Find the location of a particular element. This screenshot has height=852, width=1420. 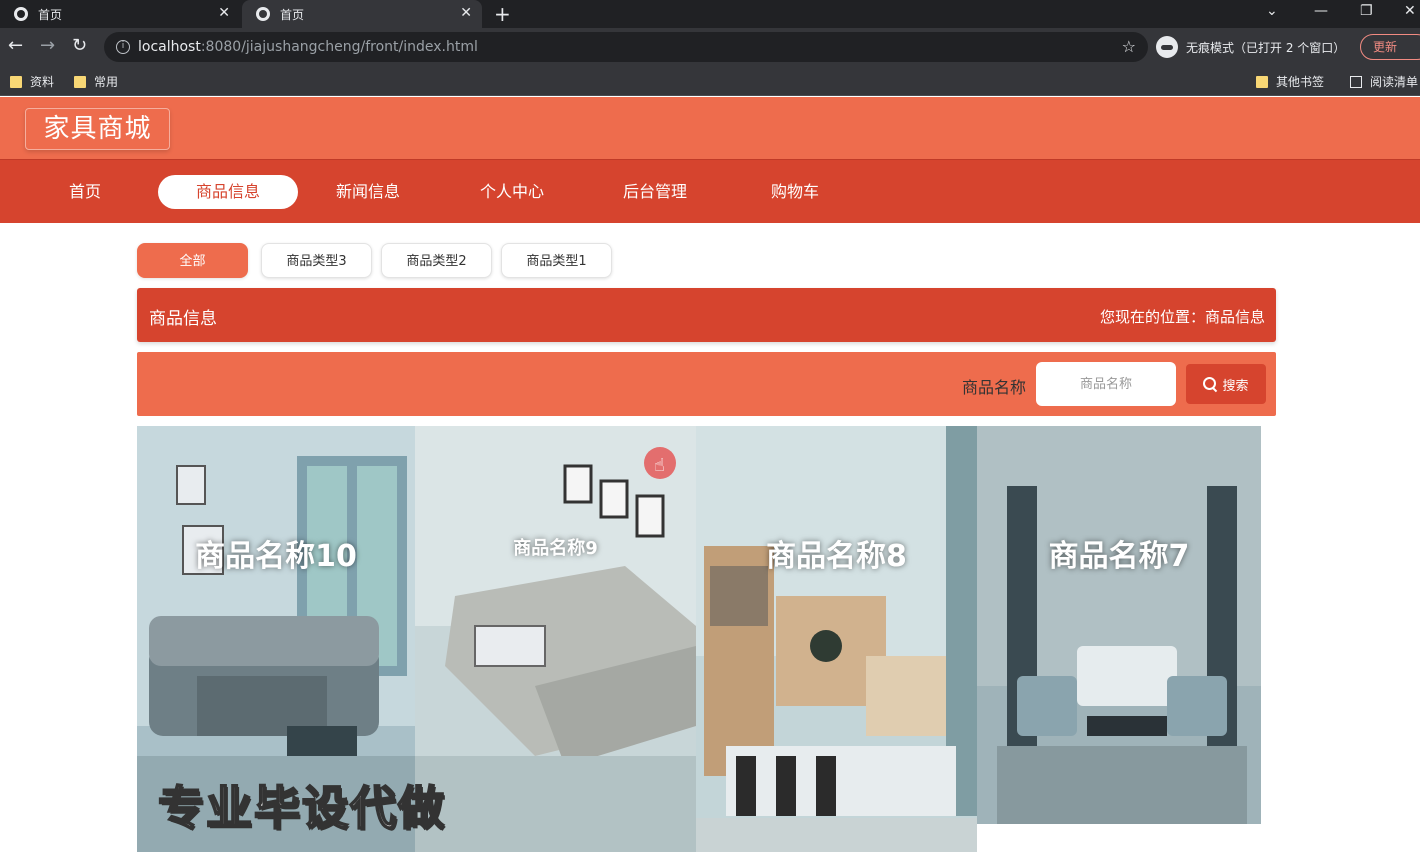

current-location: 您现在的位置：商品信息 is located at coordinates (1182, 317).